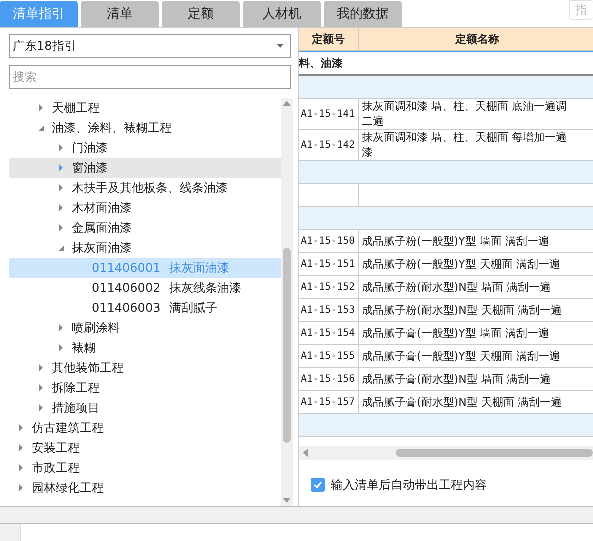 This screenshot has height=541, width=593. What do you see at coordinates (287, 103) in the screenshot?
I see `scroll-up-arrow-icon` at bounding box center [287, 103].